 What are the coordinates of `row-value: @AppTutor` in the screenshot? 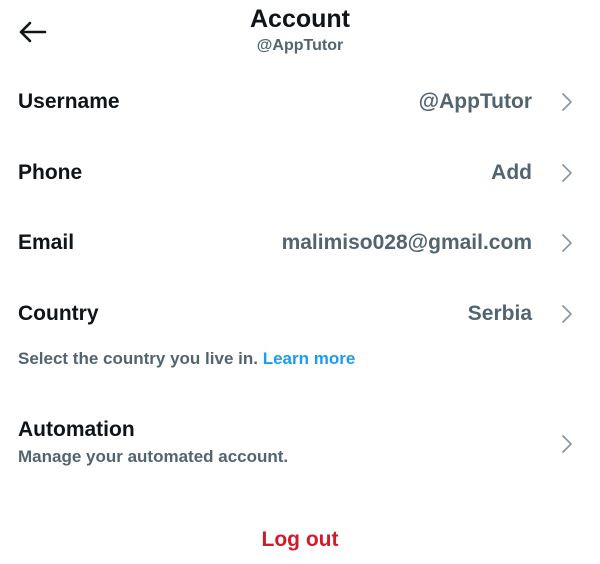 It's located at (475, 101).